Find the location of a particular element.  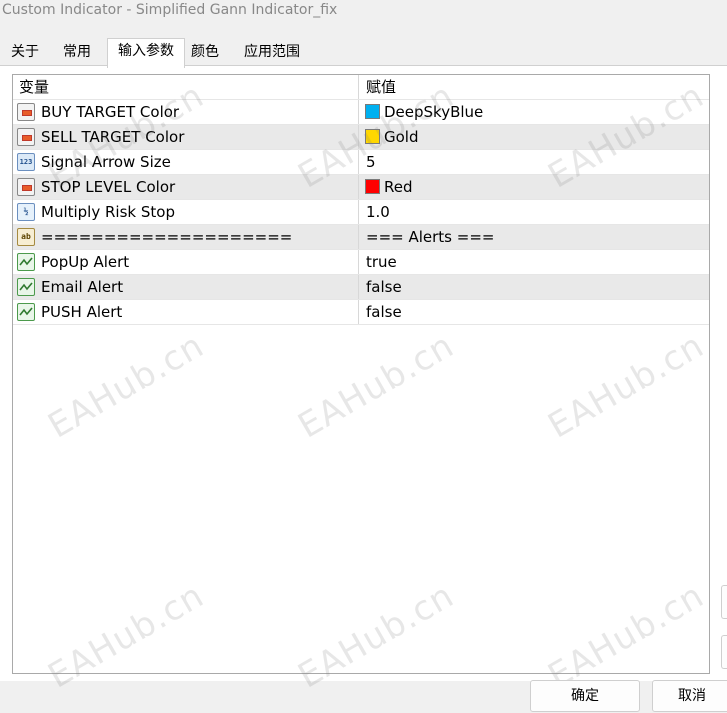

table-row: ½ Multiply Risk Stop 1.0 is located at coordinates (361, 212).